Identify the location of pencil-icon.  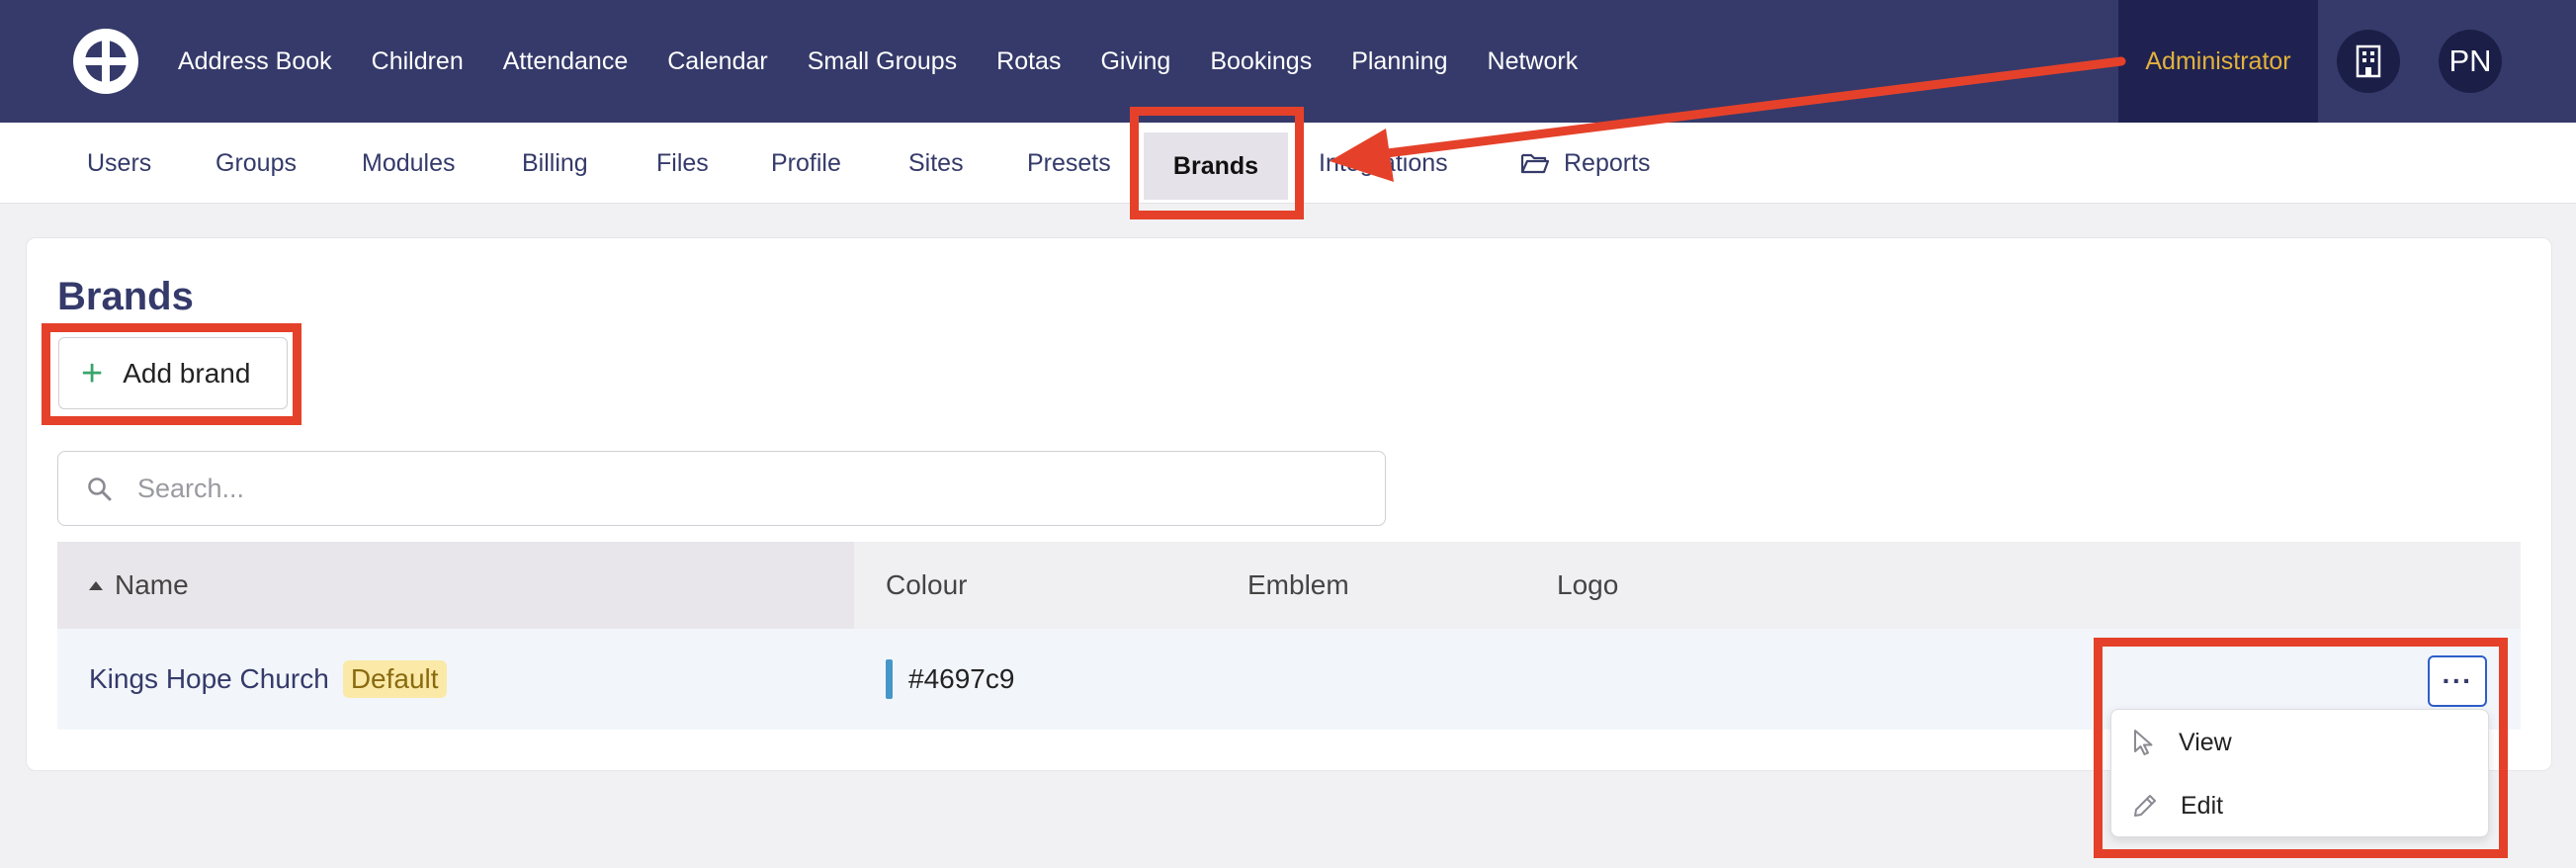
(2145, 806).